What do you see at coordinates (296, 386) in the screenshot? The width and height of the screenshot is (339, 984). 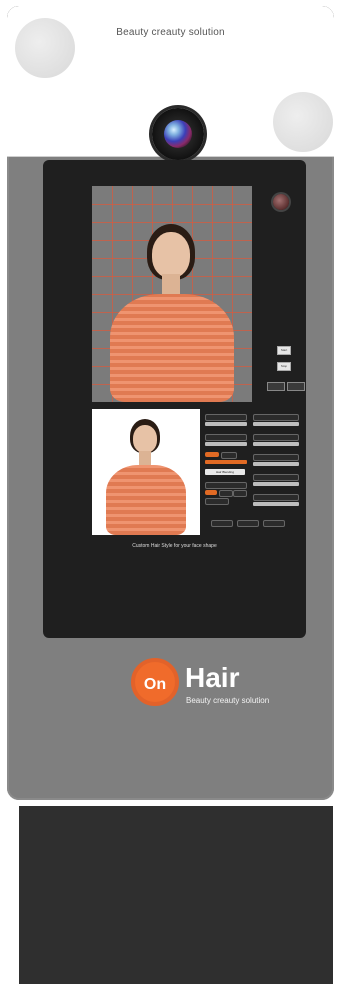 I see `option-button-right` at bounding box center [296, 386].